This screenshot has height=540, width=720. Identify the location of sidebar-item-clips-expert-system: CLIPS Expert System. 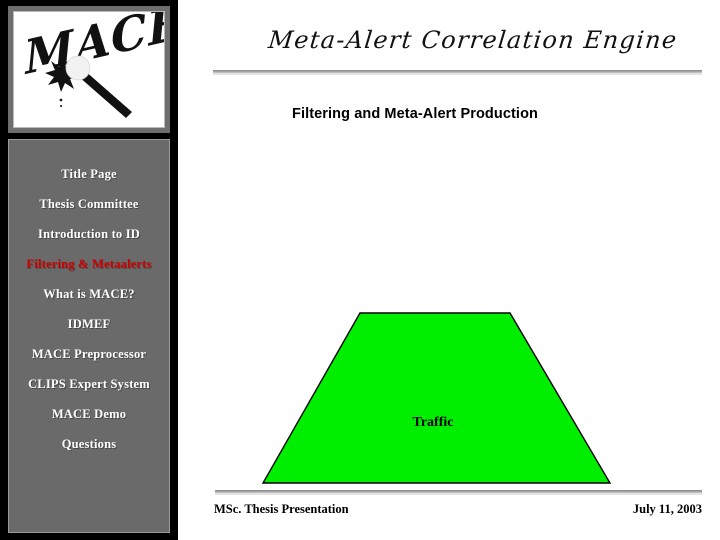
(89, 384).